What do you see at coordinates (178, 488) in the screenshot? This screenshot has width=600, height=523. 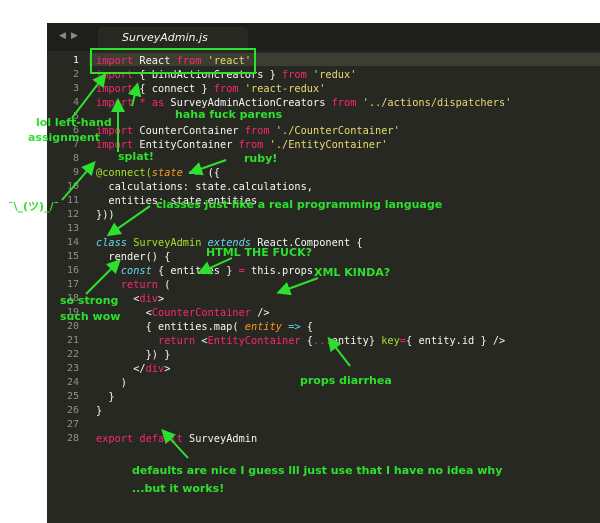 I see `annotation-defaults-2: ...but it works!` at bounding box center [178, 488].